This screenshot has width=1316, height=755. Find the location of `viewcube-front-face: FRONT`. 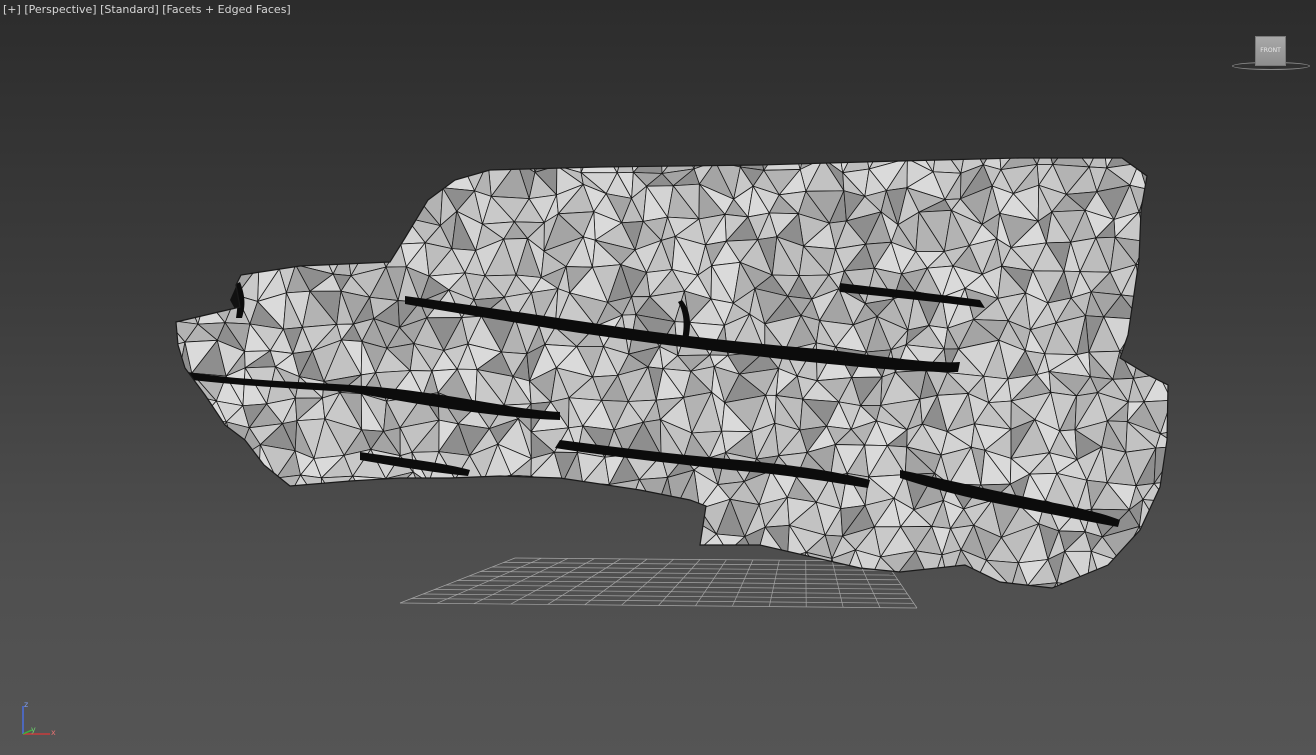

viewcube-front-face: FRONT is located at coordinates (1270, 51).